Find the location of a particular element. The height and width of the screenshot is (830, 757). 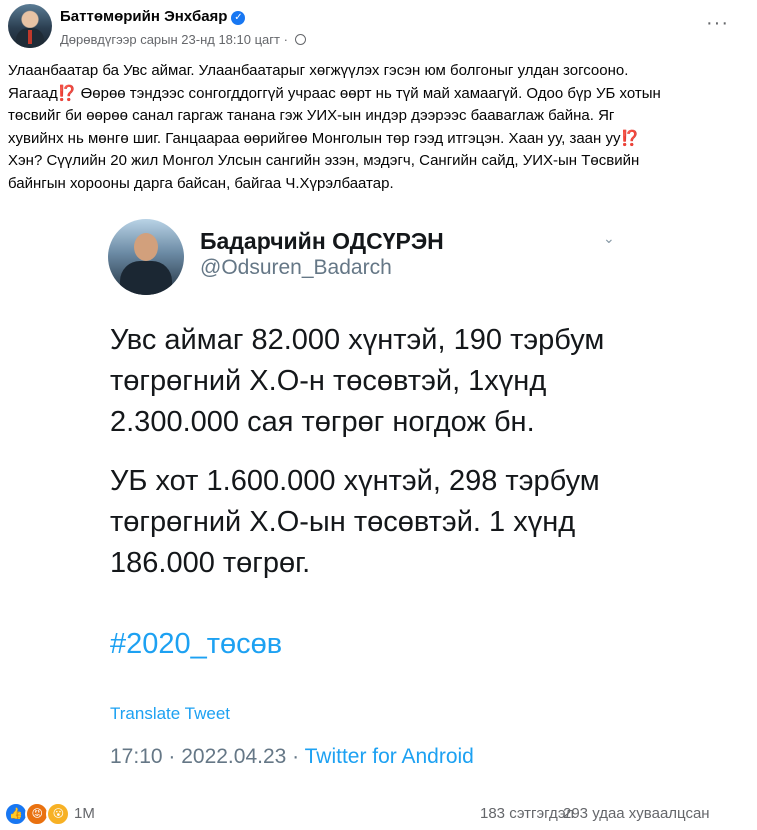

share-count: 293 удаа хуваалцсан is located at coordinates (636, 813).